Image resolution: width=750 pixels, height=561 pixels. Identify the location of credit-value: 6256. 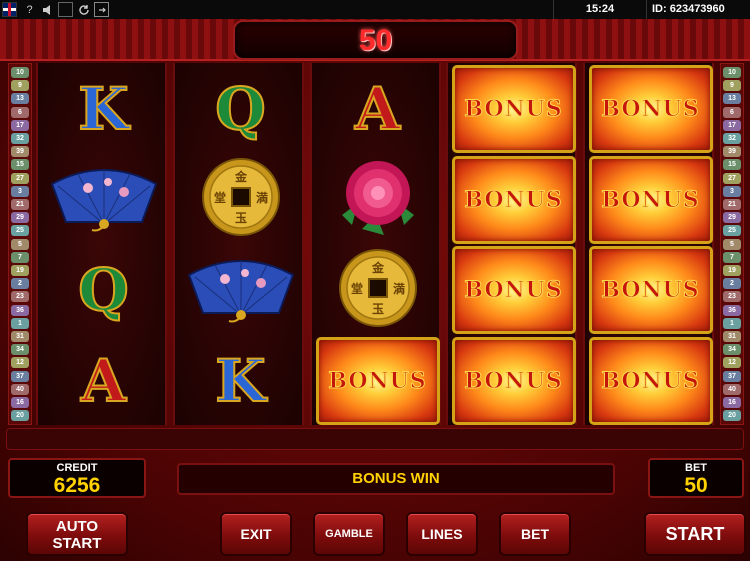
(77, 485).